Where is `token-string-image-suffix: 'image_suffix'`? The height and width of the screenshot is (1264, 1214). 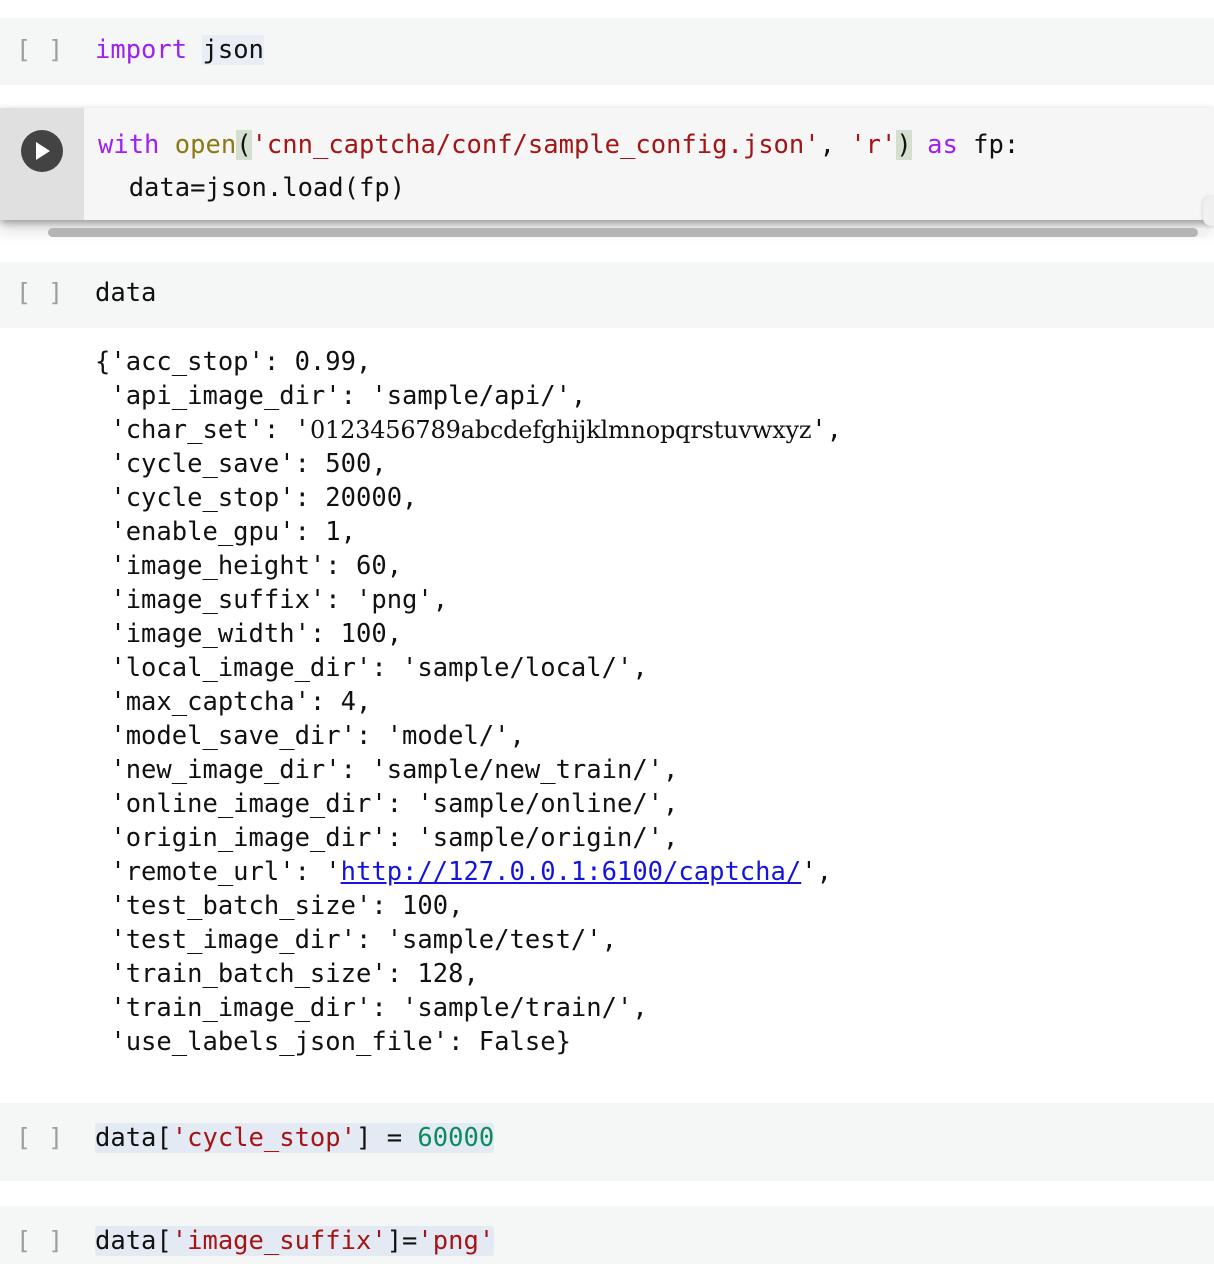
token-string-image-suffix: 'image_suffix' is located at coordinates (279, 1241).